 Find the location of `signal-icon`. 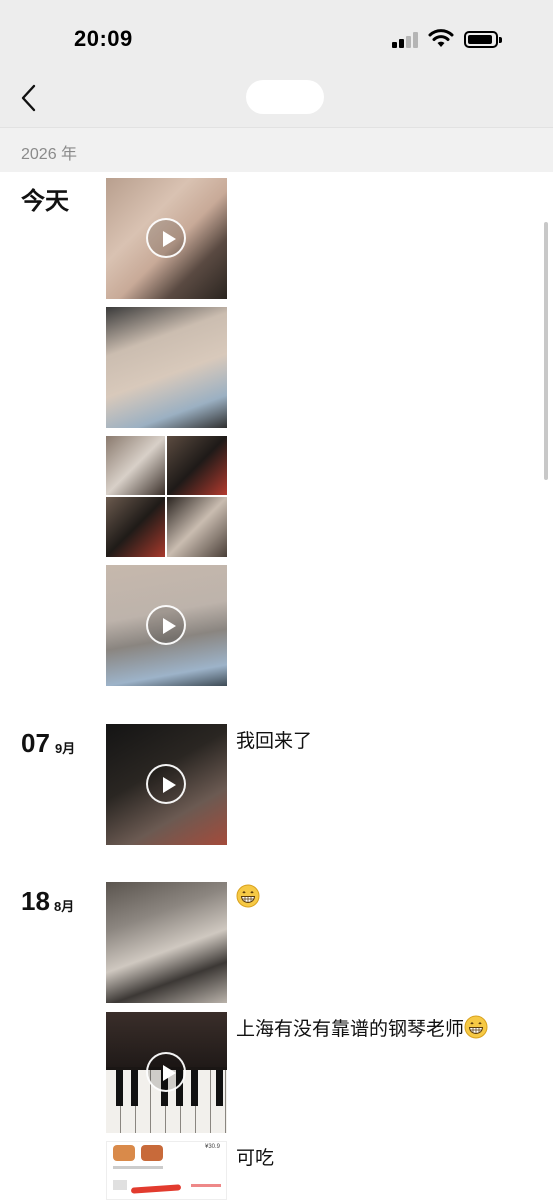

signal-icon is located at coordinates (406, 40).